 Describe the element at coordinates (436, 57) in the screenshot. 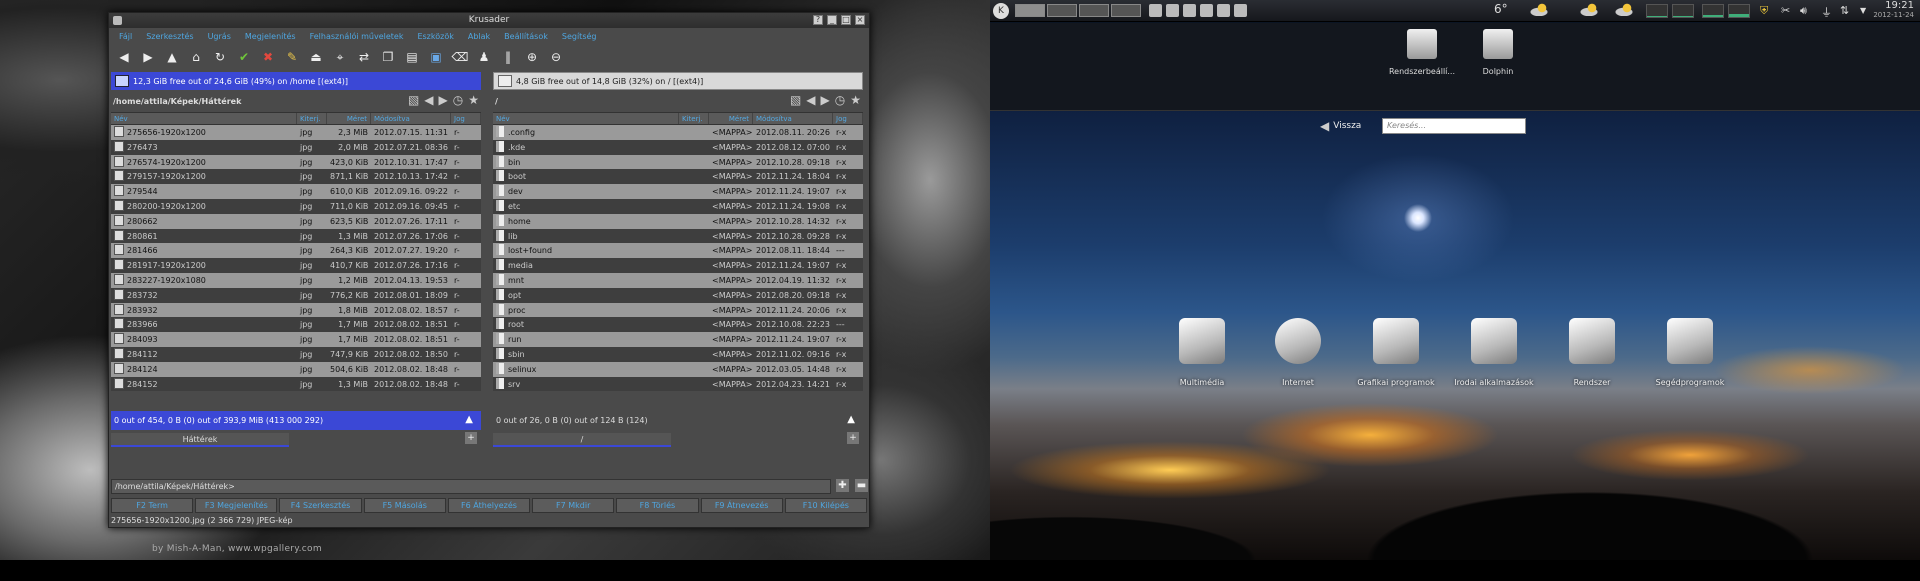

I see `terminal-icon: ▣` at that location.